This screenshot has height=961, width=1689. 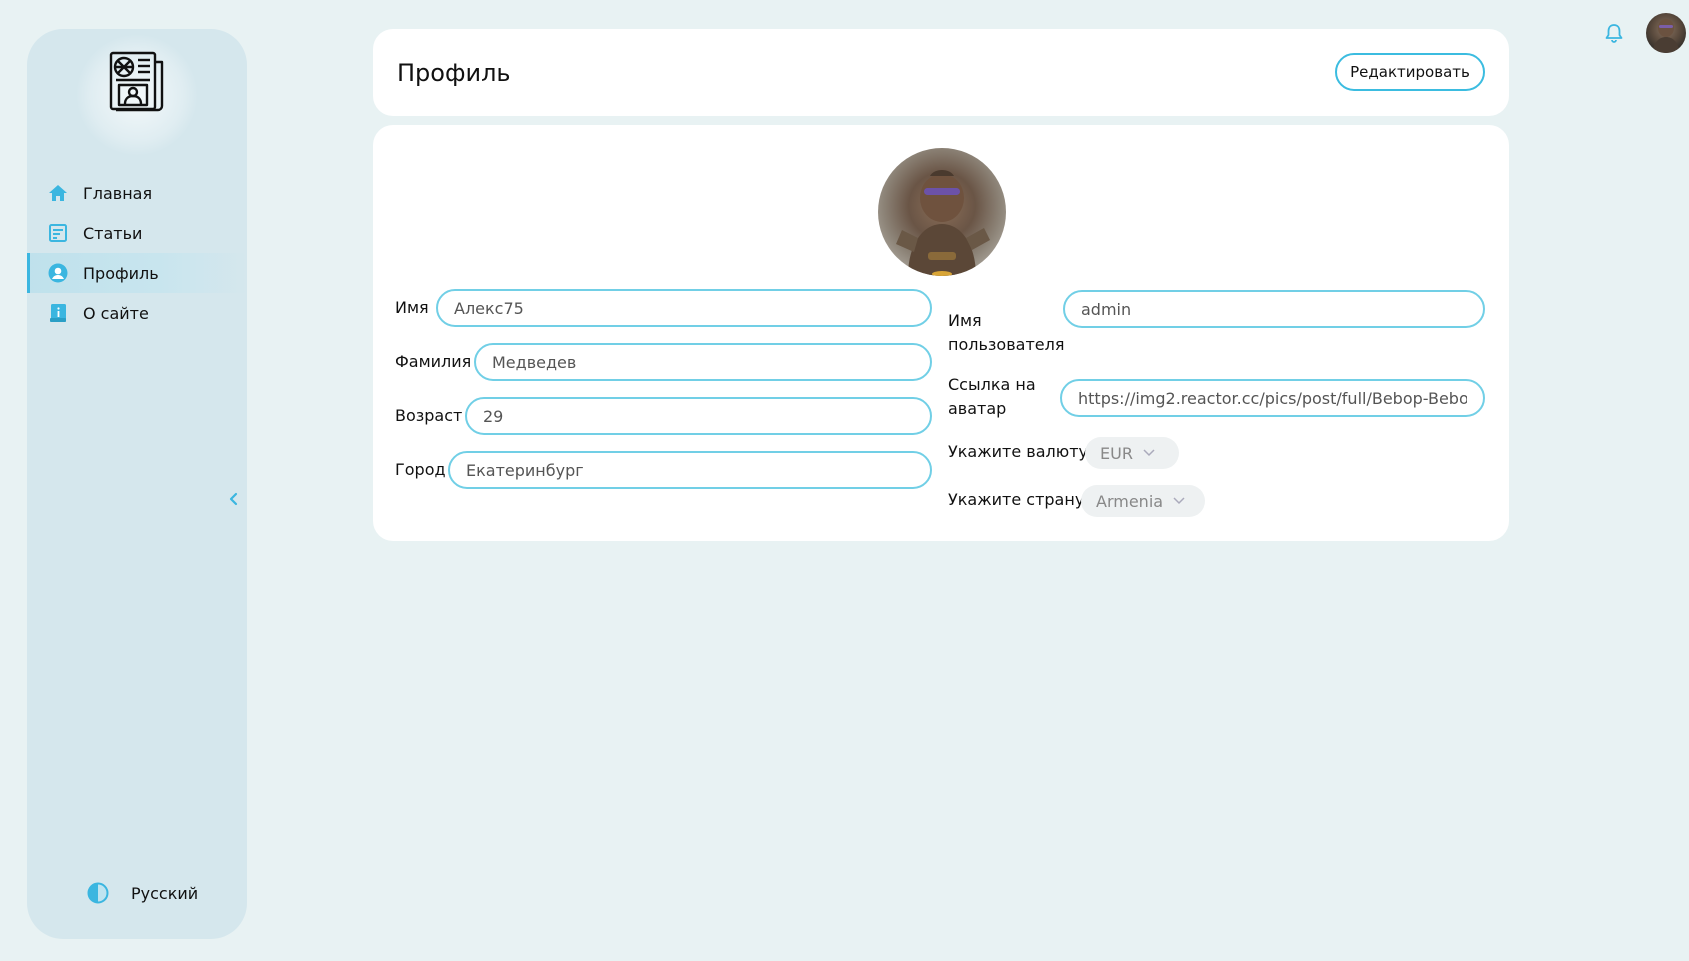 I want to click on sidebar-item-profile: Профиль, so click(x=137, y=273).